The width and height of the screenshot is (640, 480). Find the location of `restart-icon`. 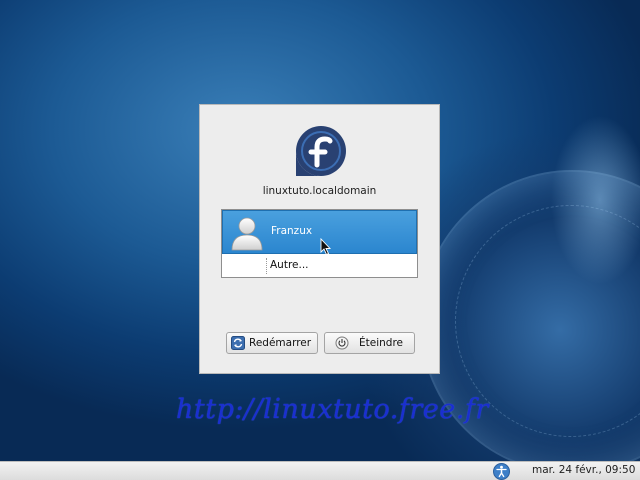

restart-icon is located at coordinates (238, 343).